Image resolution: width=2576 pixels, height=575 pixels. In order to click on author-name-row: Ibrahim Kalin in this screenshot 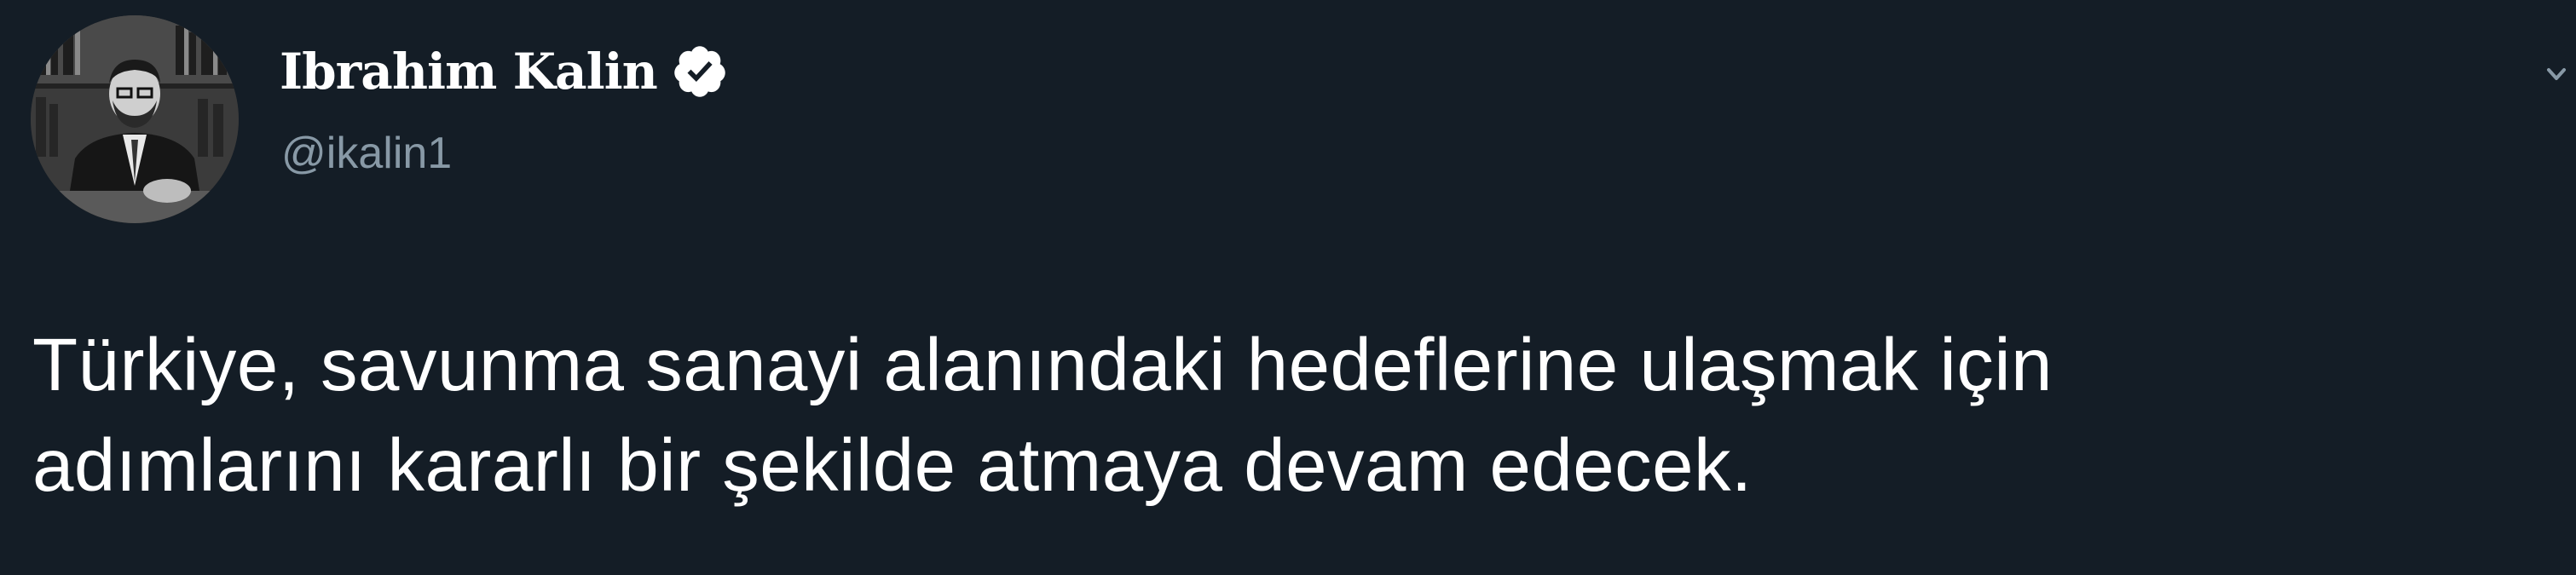, I will do `click(504, 71)`.